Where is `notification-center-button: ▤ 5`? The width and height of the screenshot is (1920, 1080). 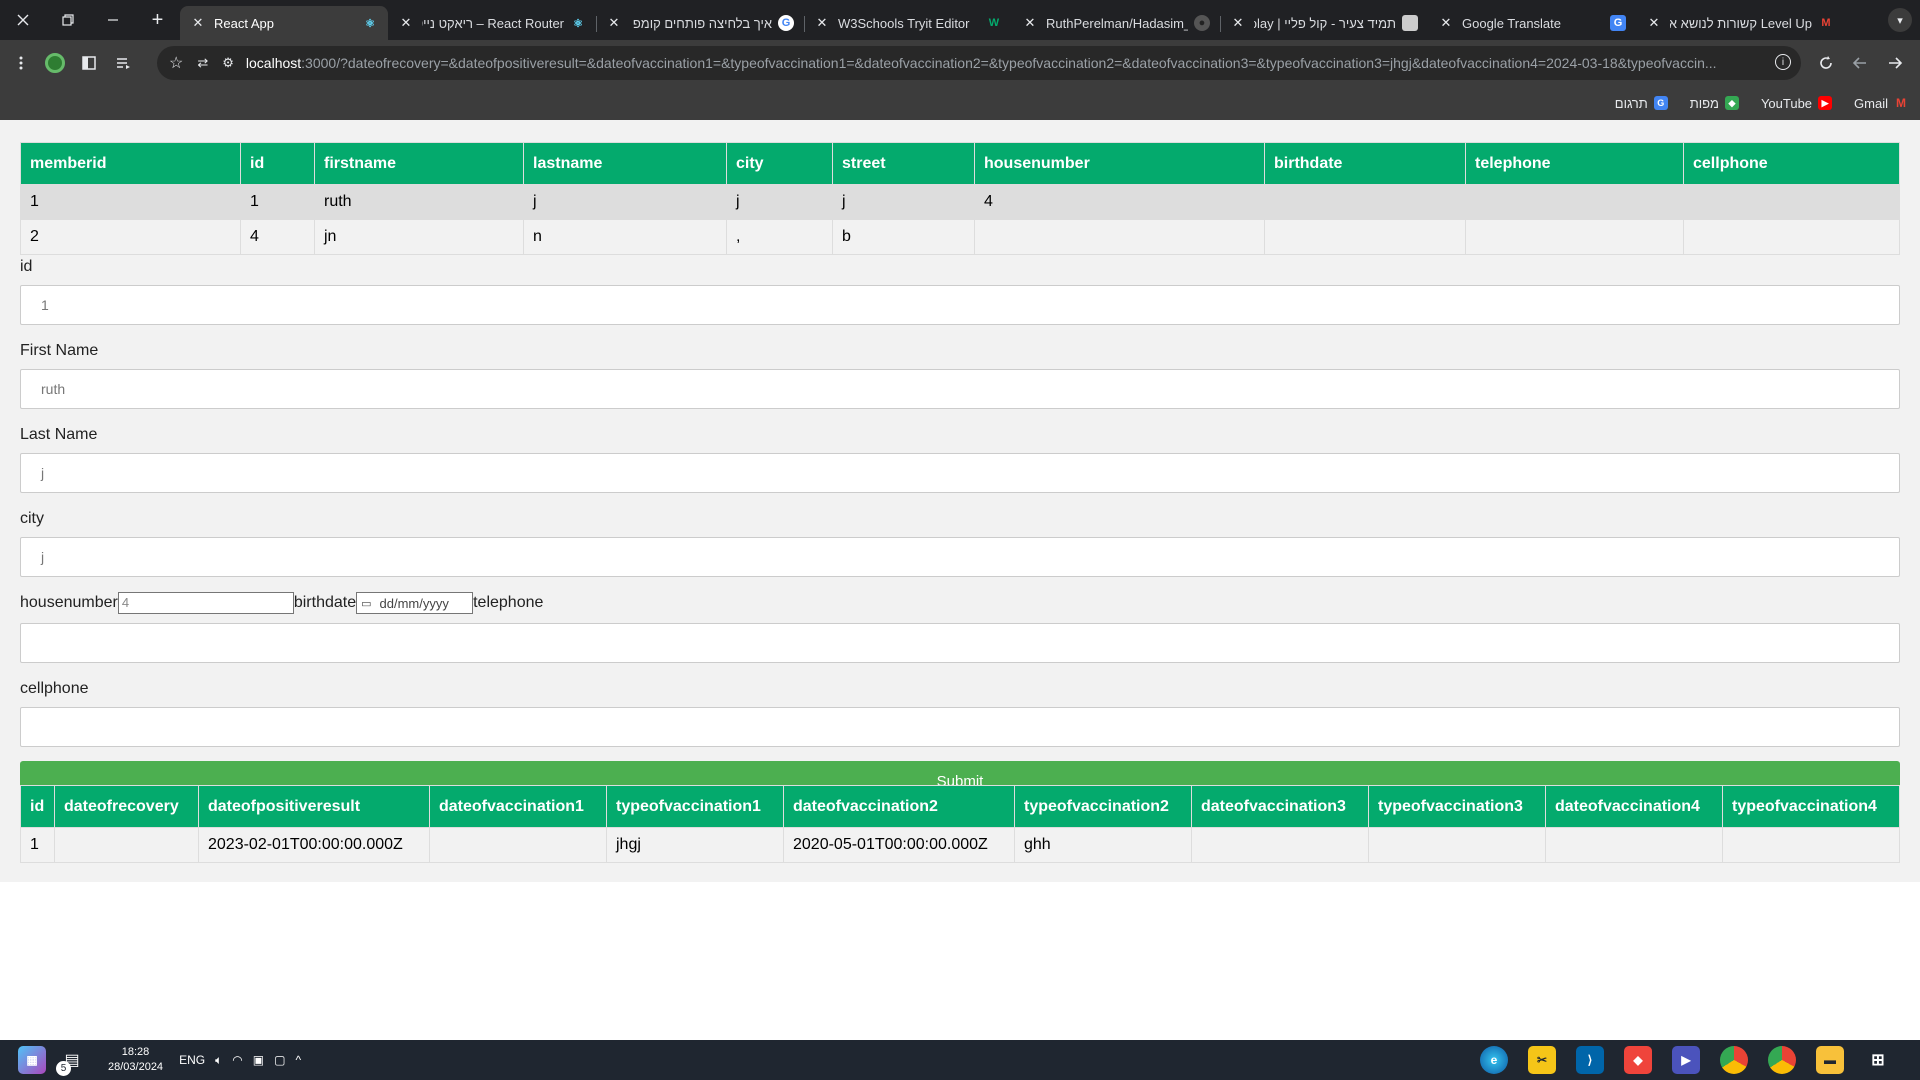
notification-center-button: ▤ 5 is located at coordinates (71, 1061).